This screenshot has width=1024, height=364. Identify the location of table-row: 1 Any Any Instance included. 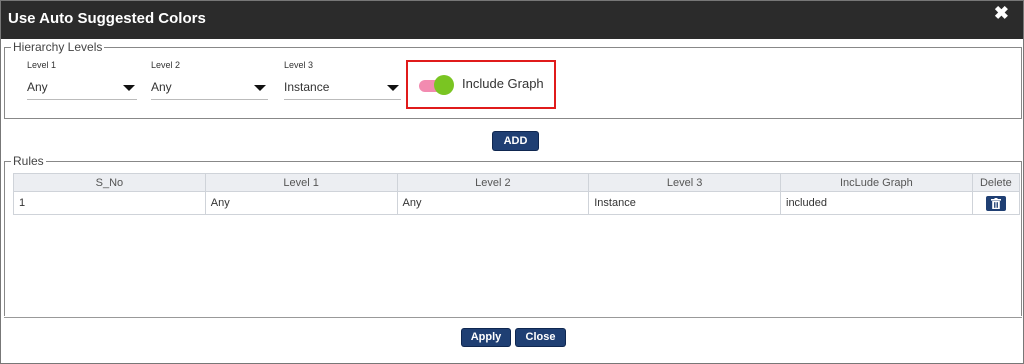
(517, 203).